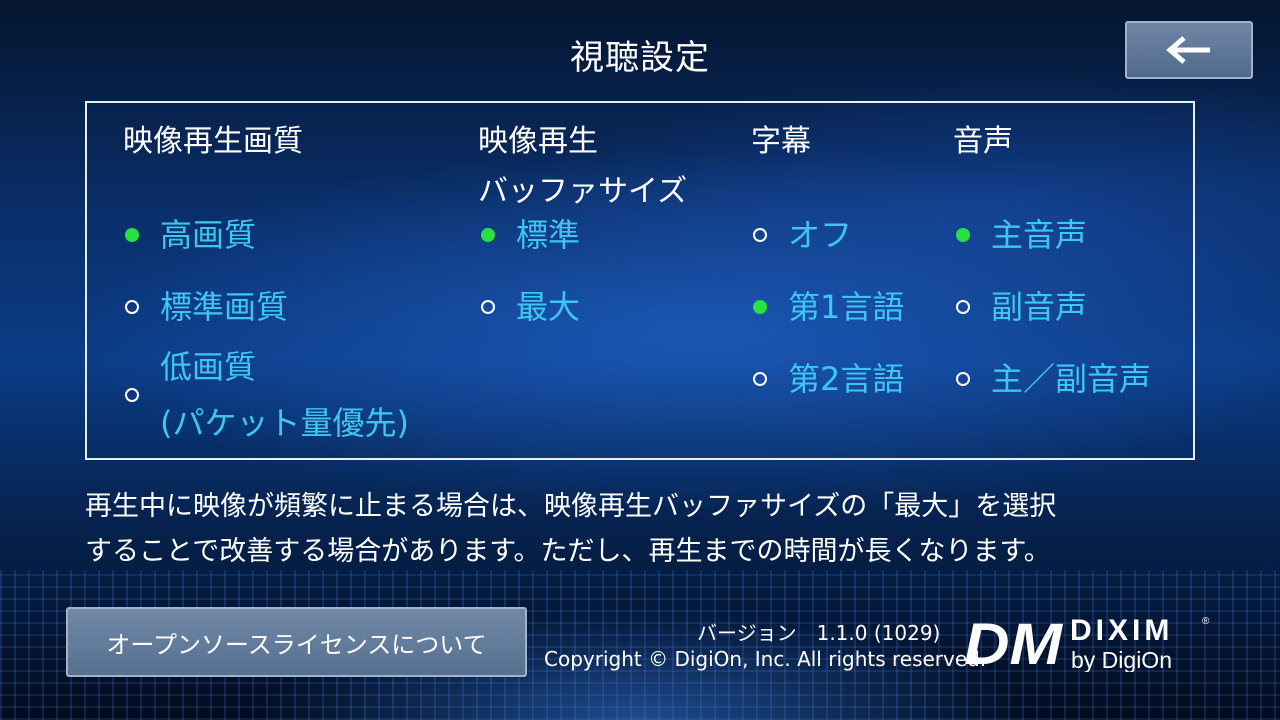 This screenshot has width=1280, height=720. I want to click on option-label: 第1言語, so click(846, 307).